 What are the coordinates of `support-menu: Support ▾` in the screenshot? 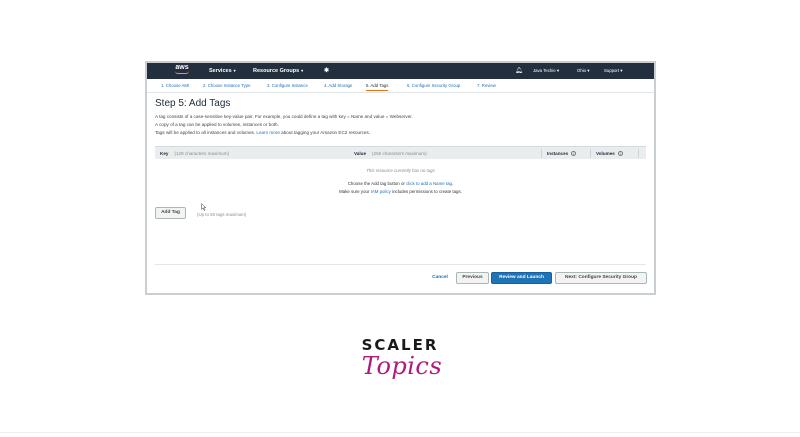 It's located at (613, 71).